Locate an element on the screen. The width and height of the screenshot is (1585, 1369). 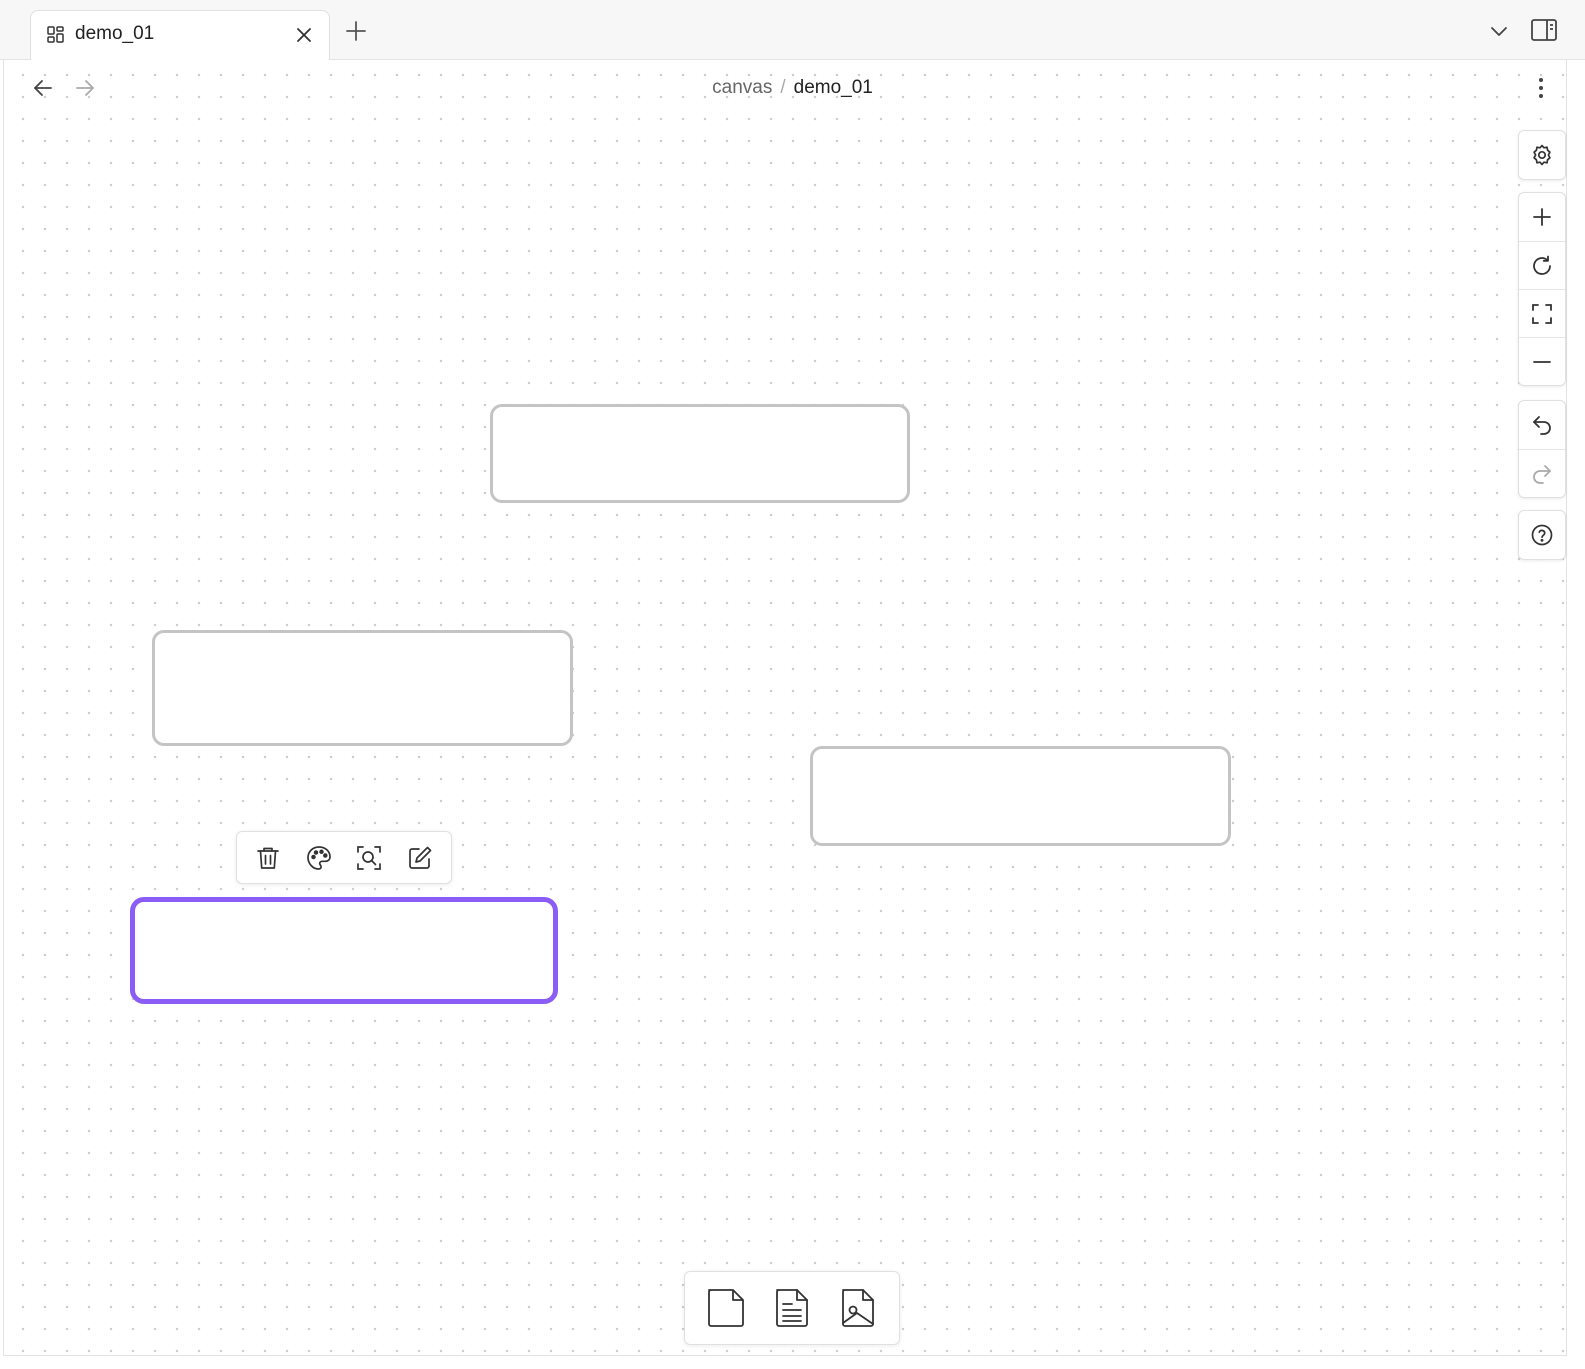
tab-title: demo_01 is located at coordinates (115, 33).